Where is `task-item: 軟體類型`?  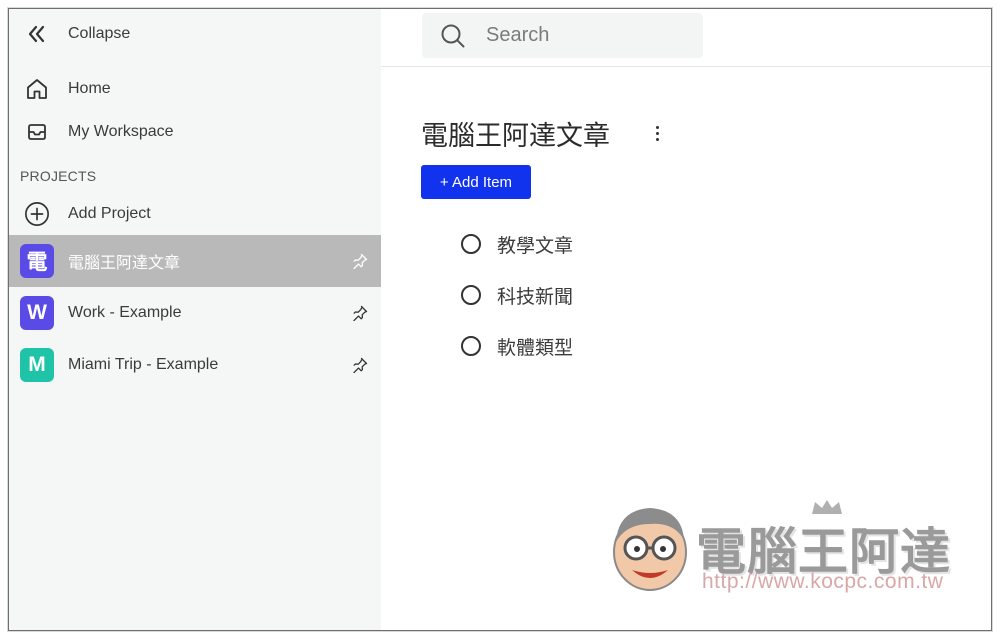
task-item: 軟體類型 is located at coordinates (517, 346).